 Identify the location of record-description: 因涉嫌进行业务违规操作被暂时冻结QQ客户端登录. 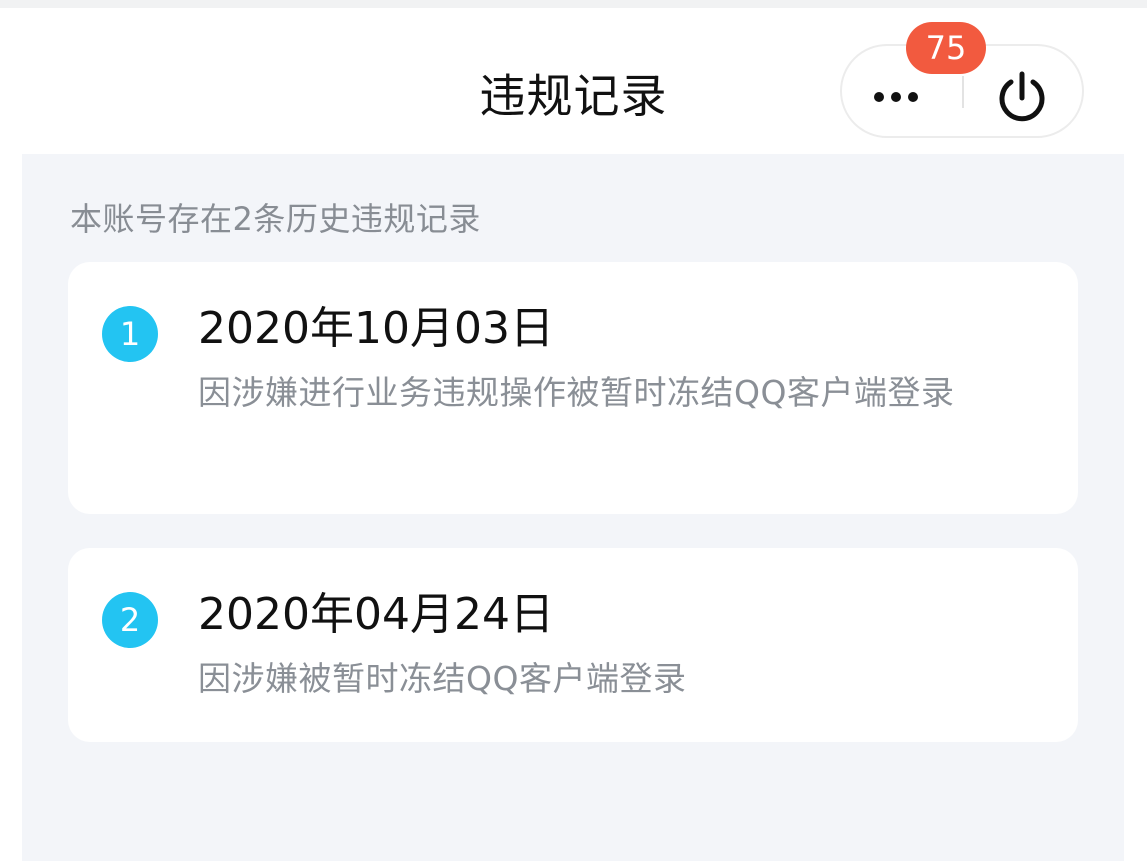
(576, 392).